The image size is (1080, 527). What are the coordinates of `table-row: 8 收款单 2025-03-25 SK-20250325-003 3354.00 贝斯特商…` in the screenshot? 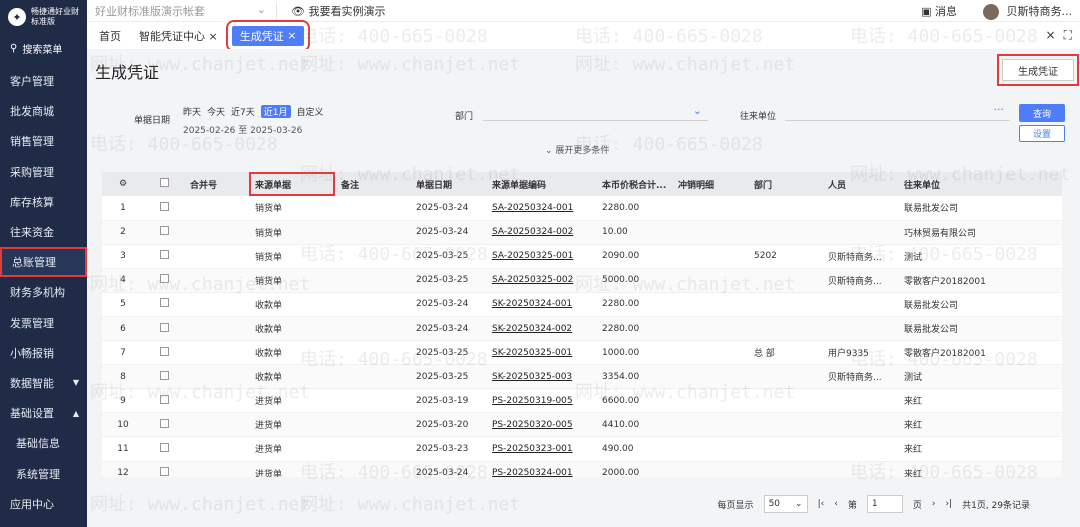 It's located at (582, 377).